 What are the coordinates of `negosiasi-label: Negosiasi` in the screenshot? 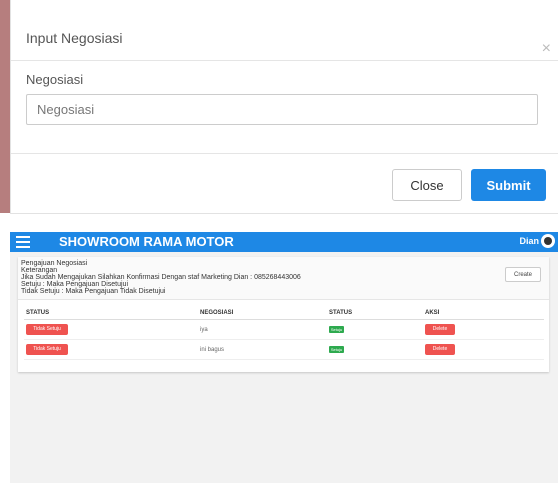 It's located at (55, 79).